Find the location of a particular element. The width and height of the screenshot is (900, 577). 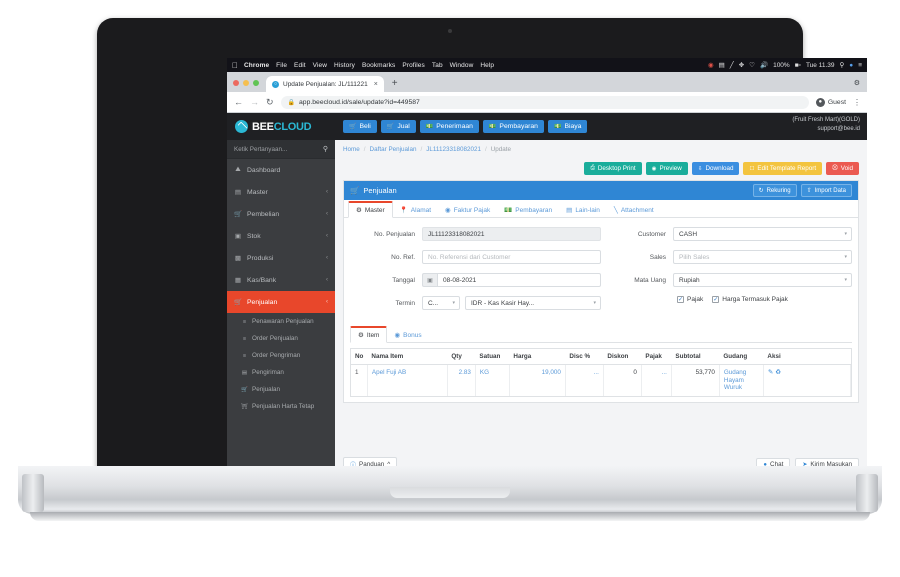

breadcrumb-home: Home is located at coordinates (351, 149).